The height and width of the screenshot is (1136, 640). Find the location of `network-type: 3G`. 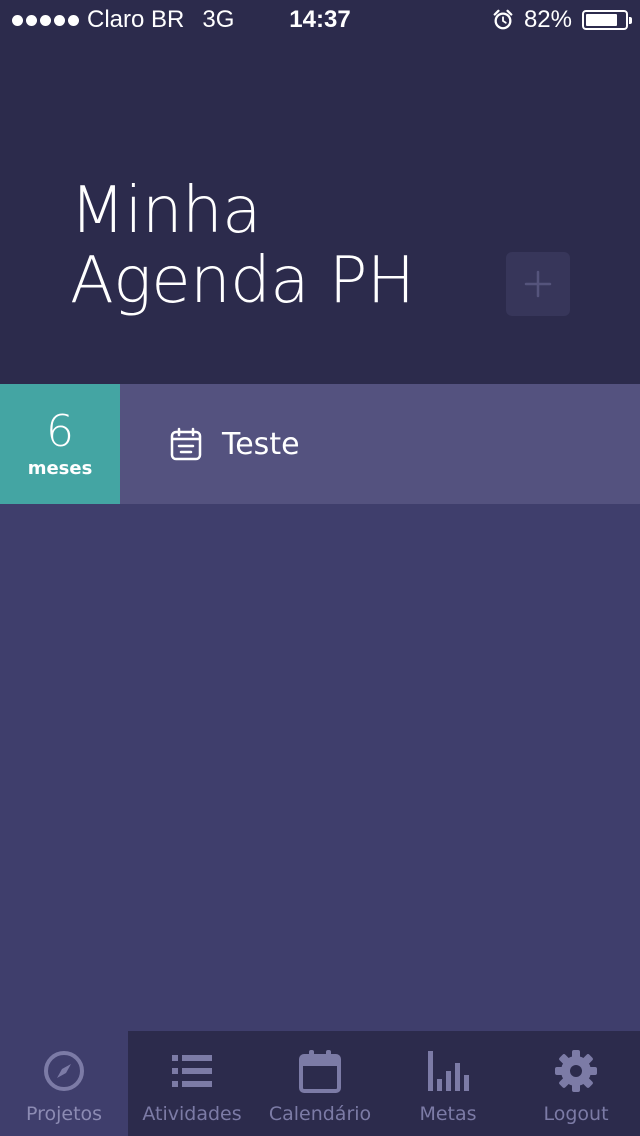

network-type: 3G is located at coordinates (218, 19).